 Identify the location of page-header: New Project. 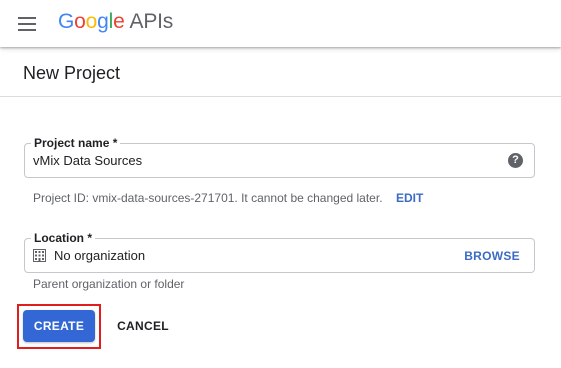
(280, 72).